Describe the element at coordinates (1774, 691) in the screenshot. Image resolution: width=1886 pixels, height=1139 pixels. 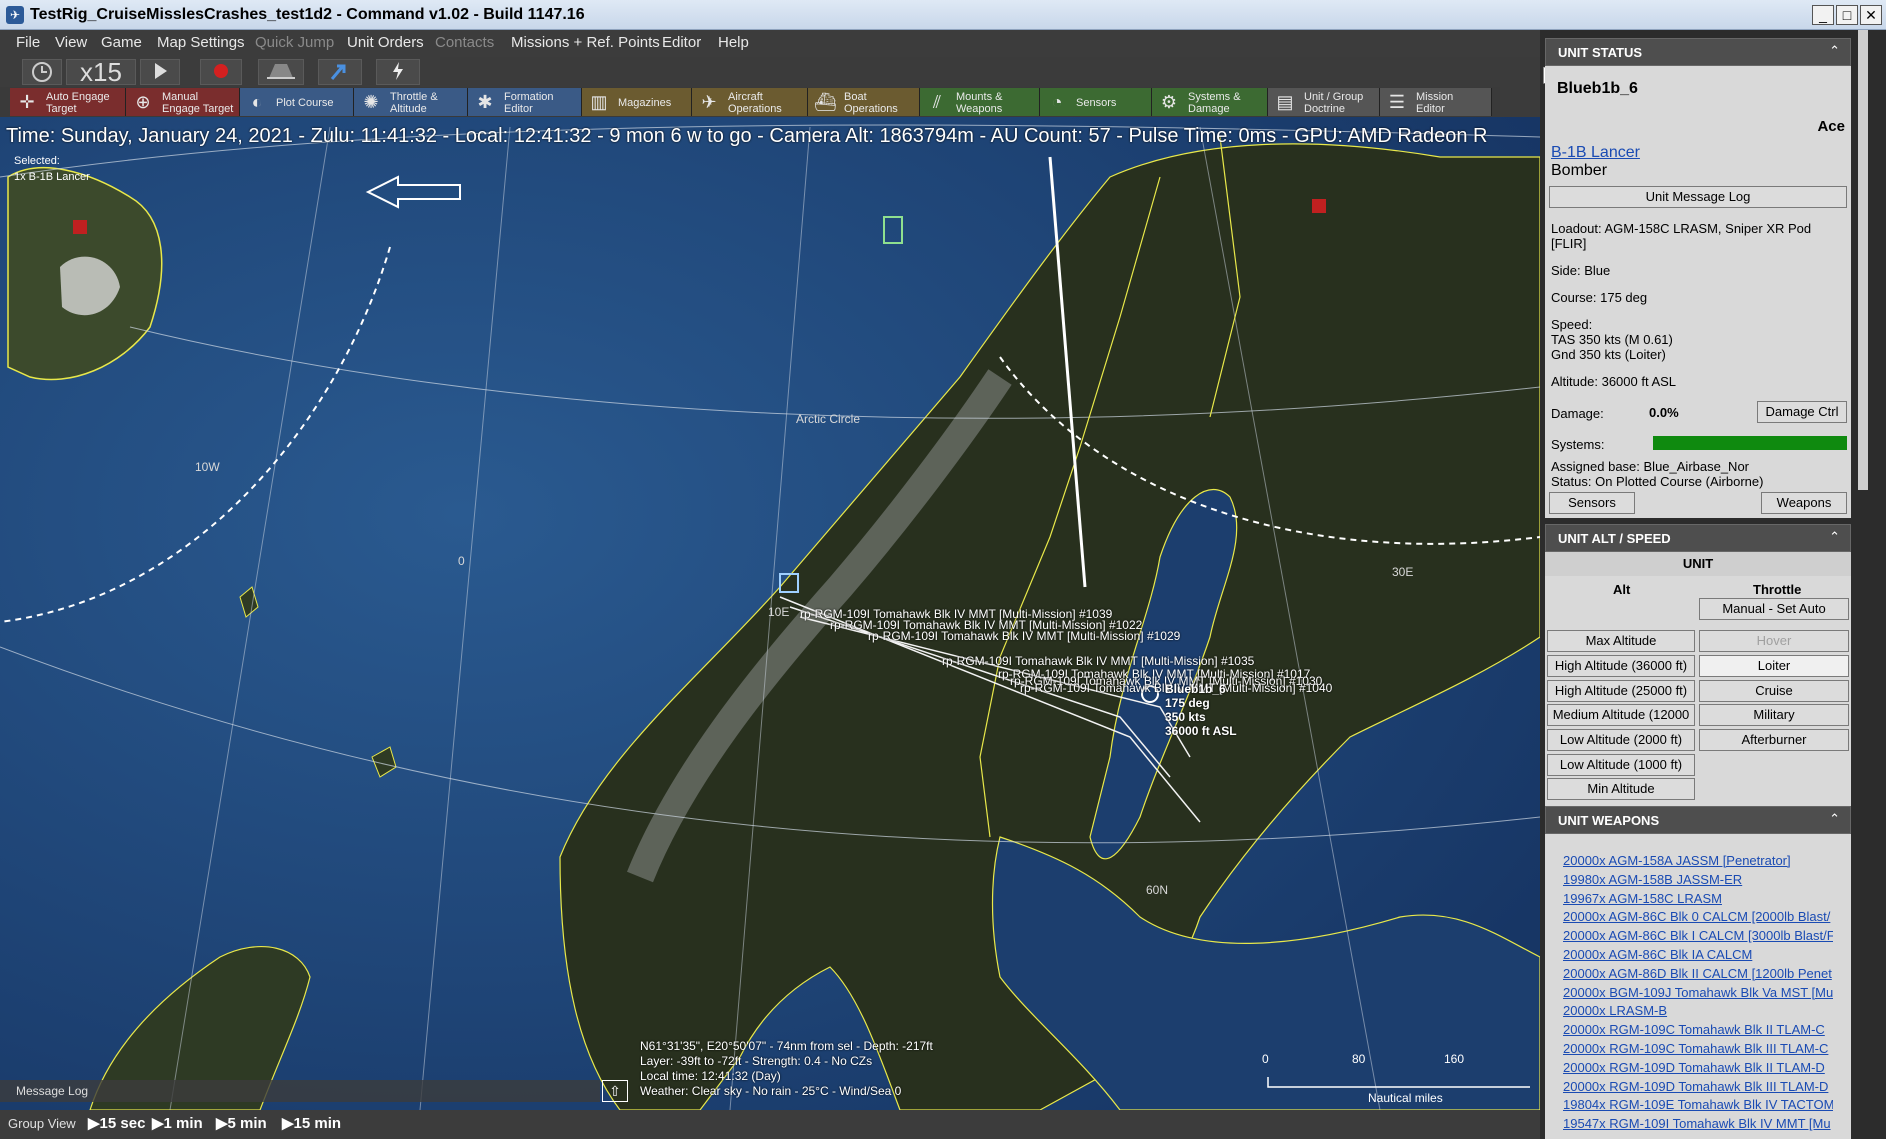
I see `throttle-cruise-button: Cruise` at that location.